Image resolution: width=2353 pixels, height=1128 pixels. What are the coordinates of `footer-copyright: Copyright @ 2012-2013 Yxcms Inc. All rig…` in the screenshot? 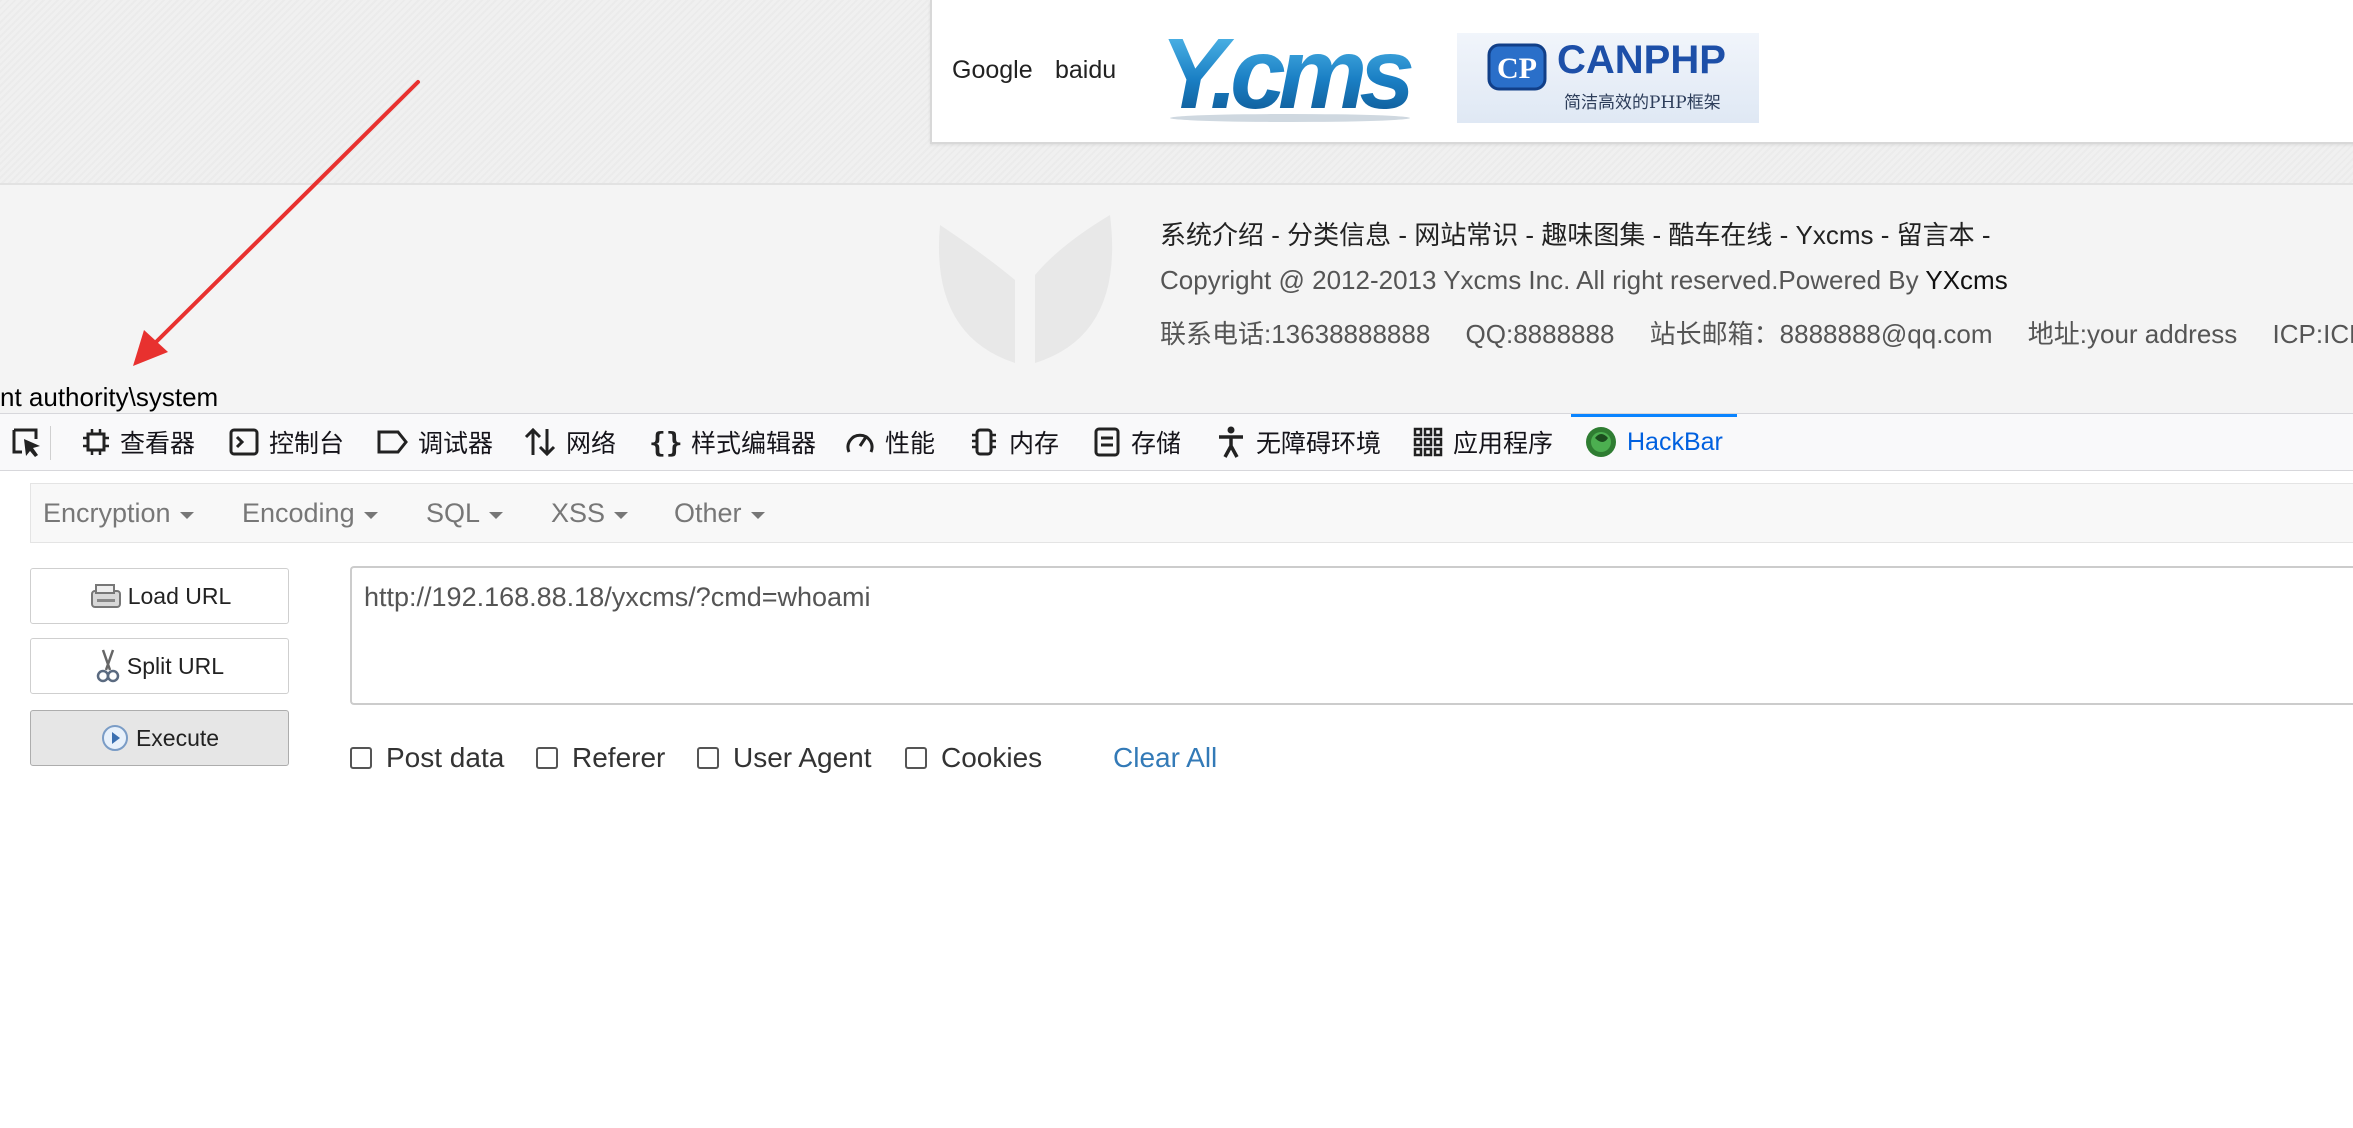 It's located at (1584, 280).